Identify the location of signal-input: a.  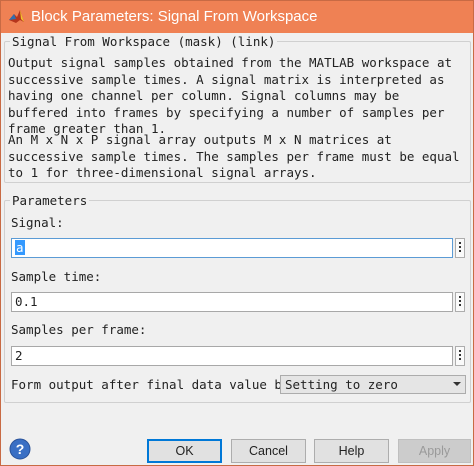
(232, 248).